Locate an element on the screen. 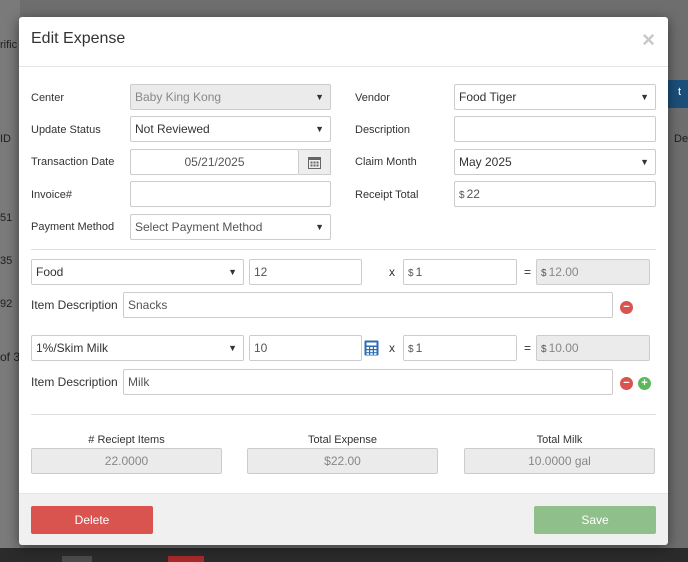  total-milk-value: 10.0000 gal is located at coordinates (559, 461).